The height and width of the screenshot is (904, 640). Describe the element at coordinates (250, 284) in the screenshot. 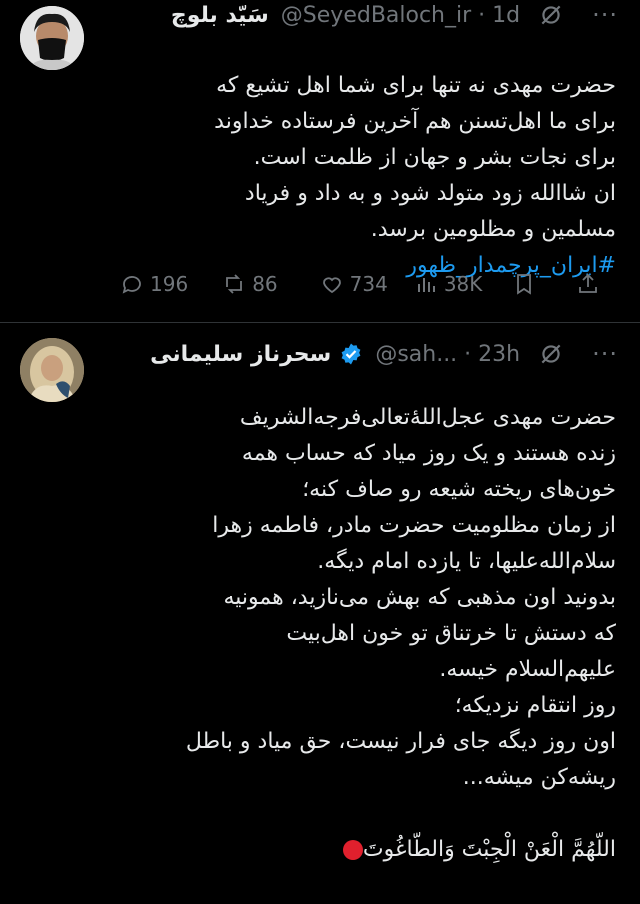

I see `repost-button: 86` at that location.